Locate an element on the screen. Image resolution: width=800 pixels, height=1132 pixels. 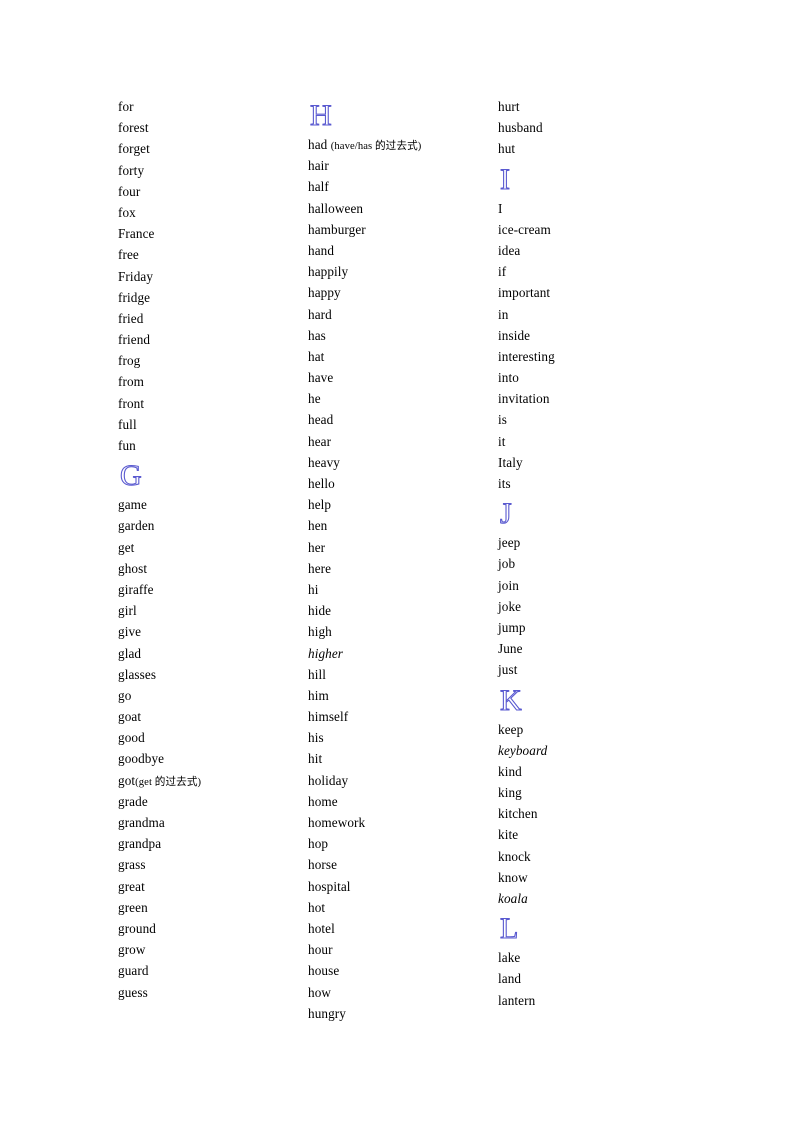
word-text: hen is located at coordinates (318, 526).